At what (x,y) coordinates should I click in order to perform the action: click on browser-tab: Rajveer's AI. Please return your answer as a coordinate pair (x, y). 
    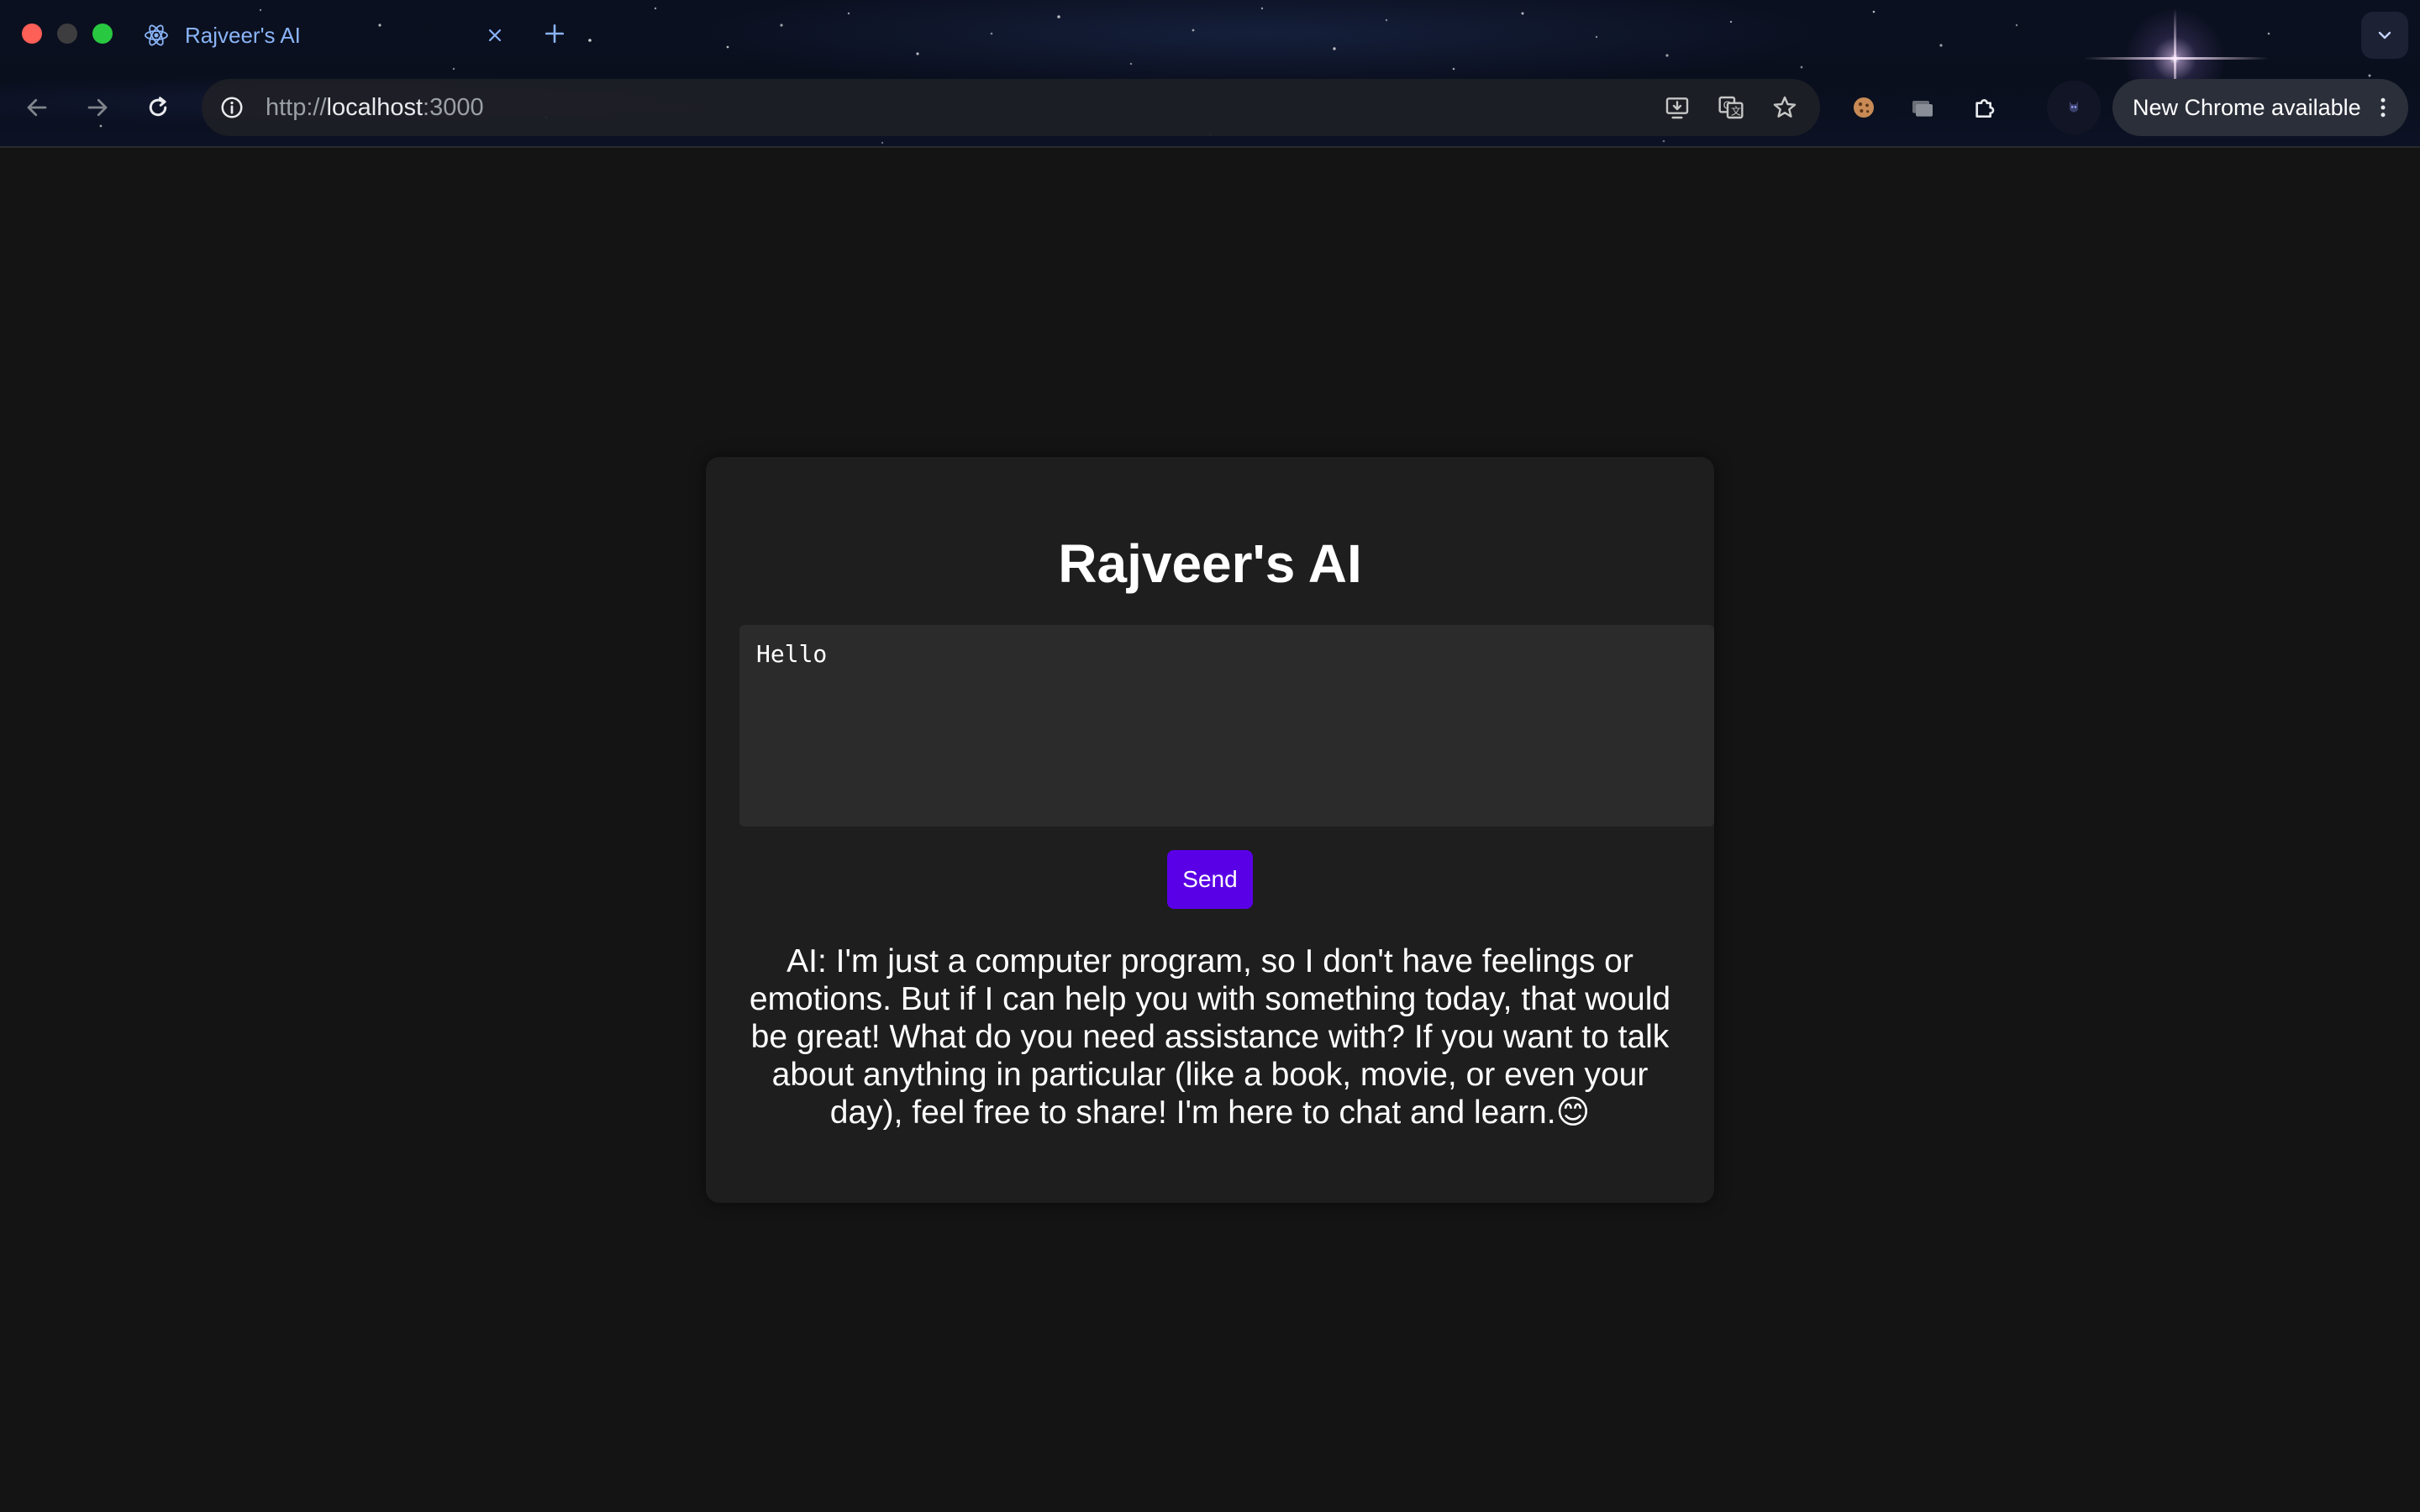
    Looking at the image, I should click on (327, 35).